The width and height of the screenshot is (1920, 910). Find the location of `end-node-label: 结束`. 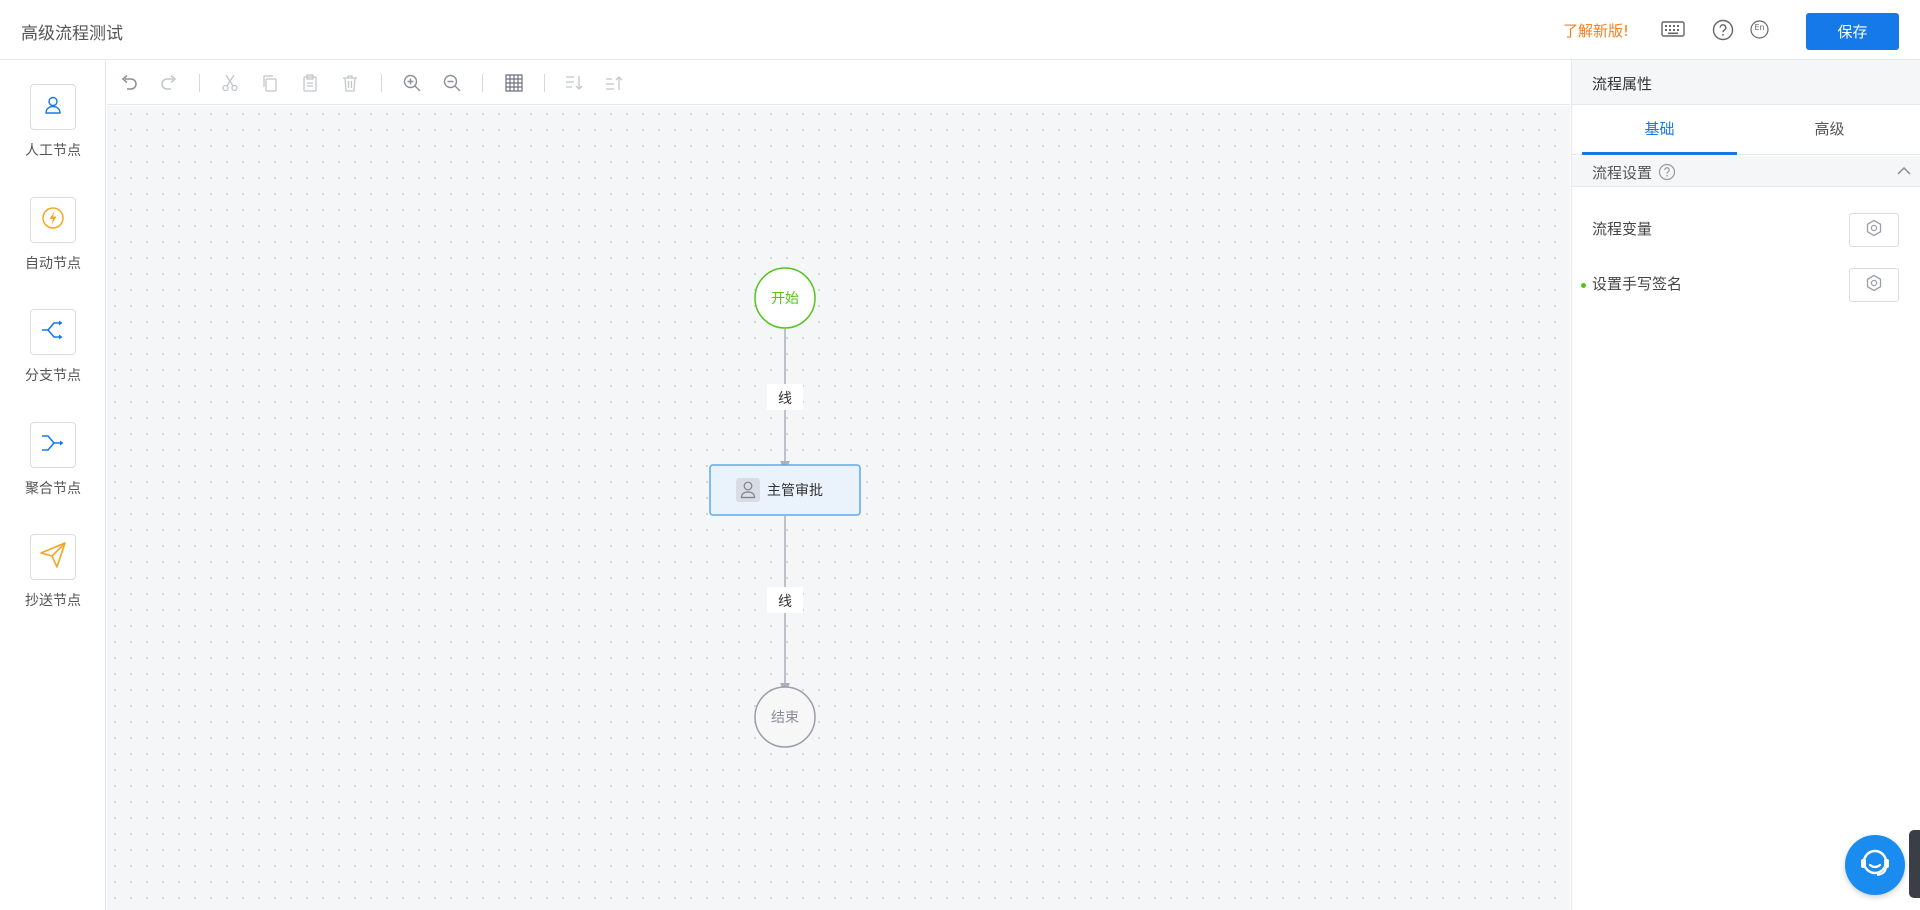

end-node-label: 结束 is located at coordinates (785, 718).